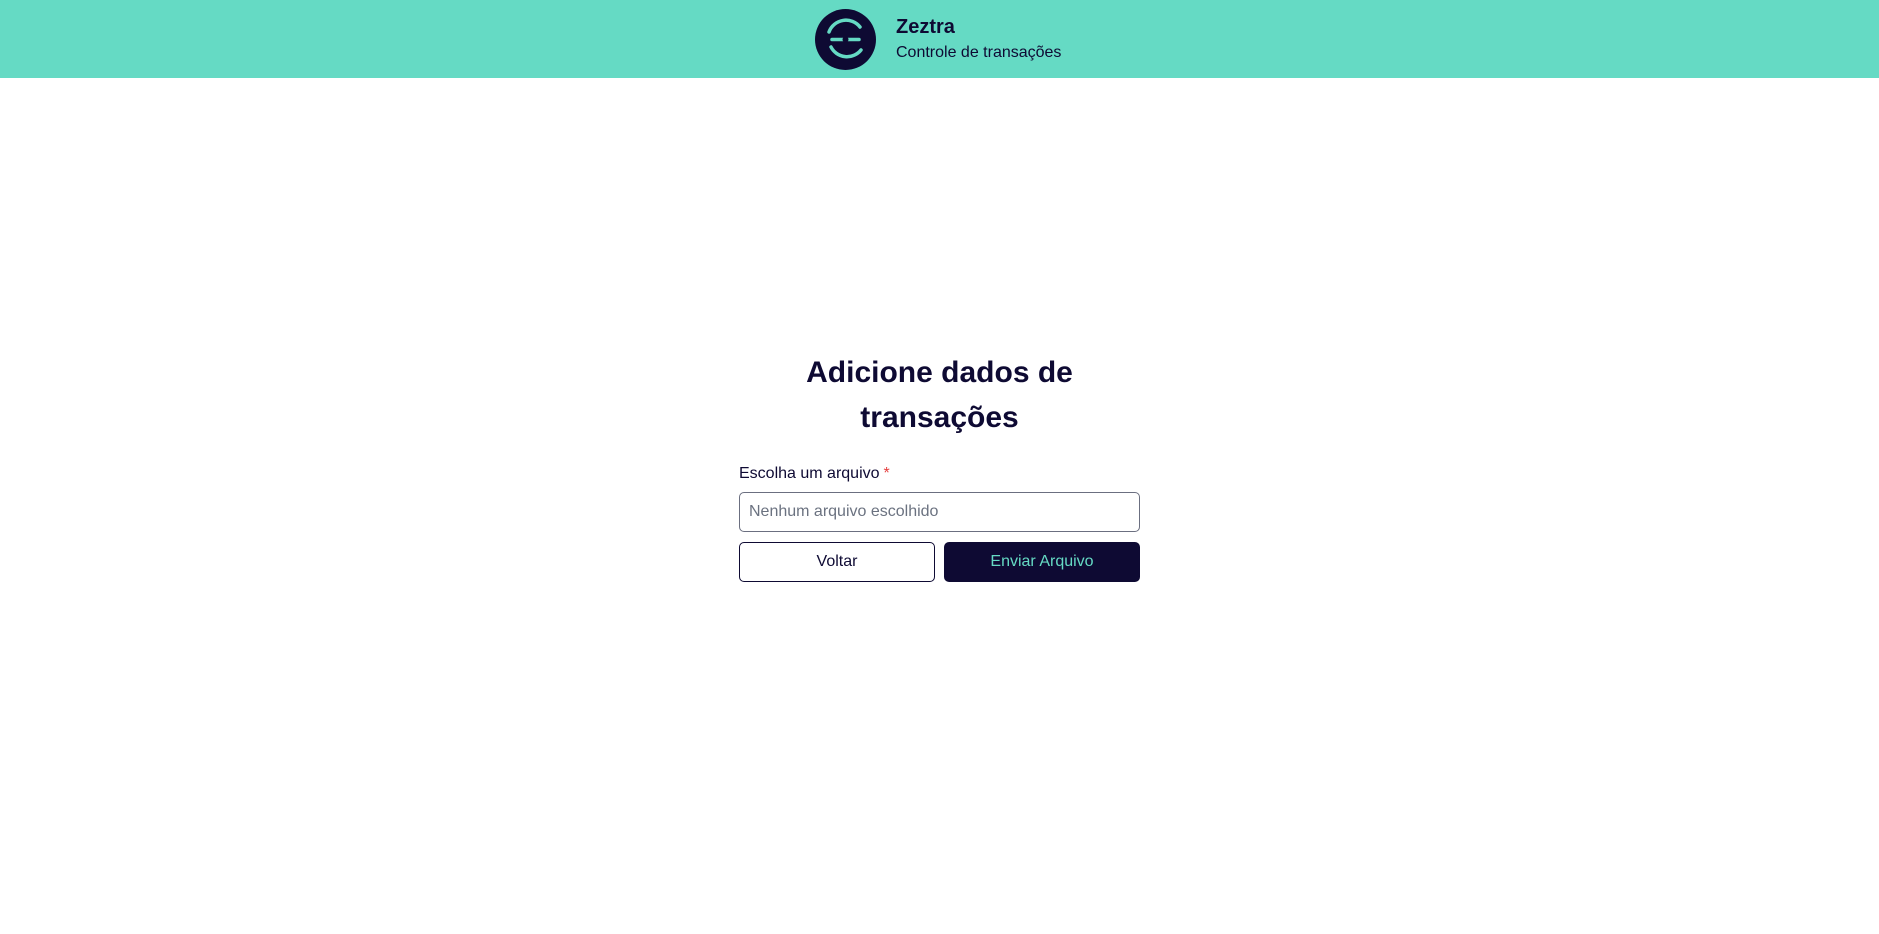  I want to click on app-name: Zeztra, so click(925, 26).